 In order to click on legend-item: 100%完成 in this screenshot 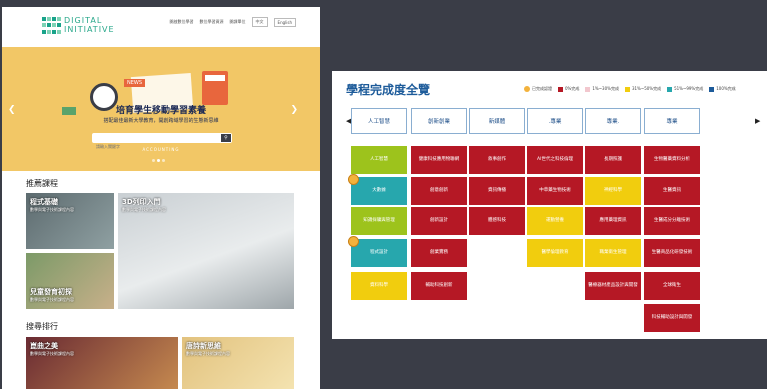, I will do `click(722, 89)`.